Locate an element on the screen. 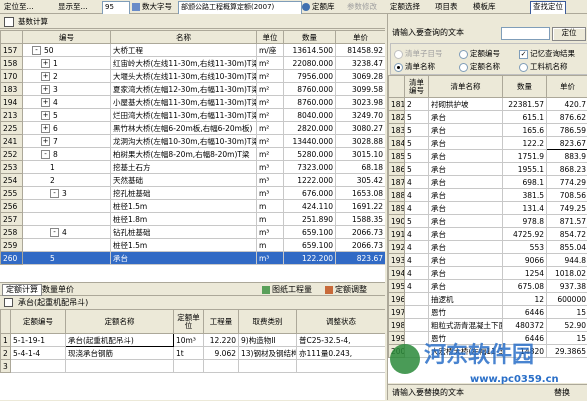 Image resolution: width=587 pixels, height=401 pixels. qty-cell: 5280.000 is located at coordinates (310, 154).